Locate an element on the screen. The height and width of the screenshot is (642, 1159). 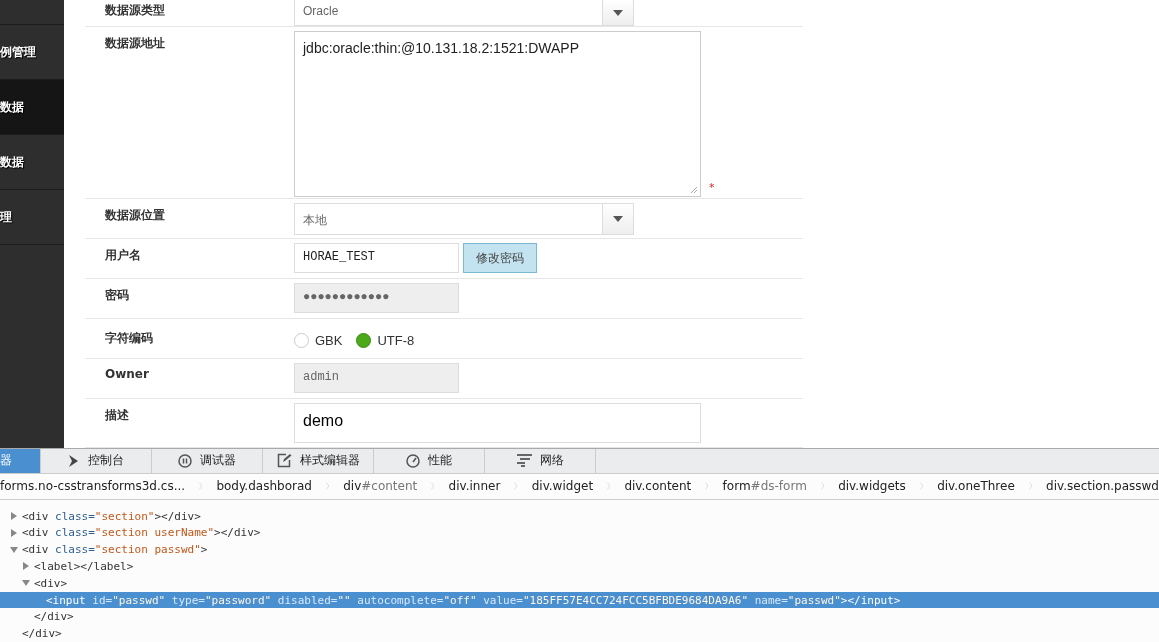
devtools-tab: 样式编辑器 is located at coordinates (318, 460).